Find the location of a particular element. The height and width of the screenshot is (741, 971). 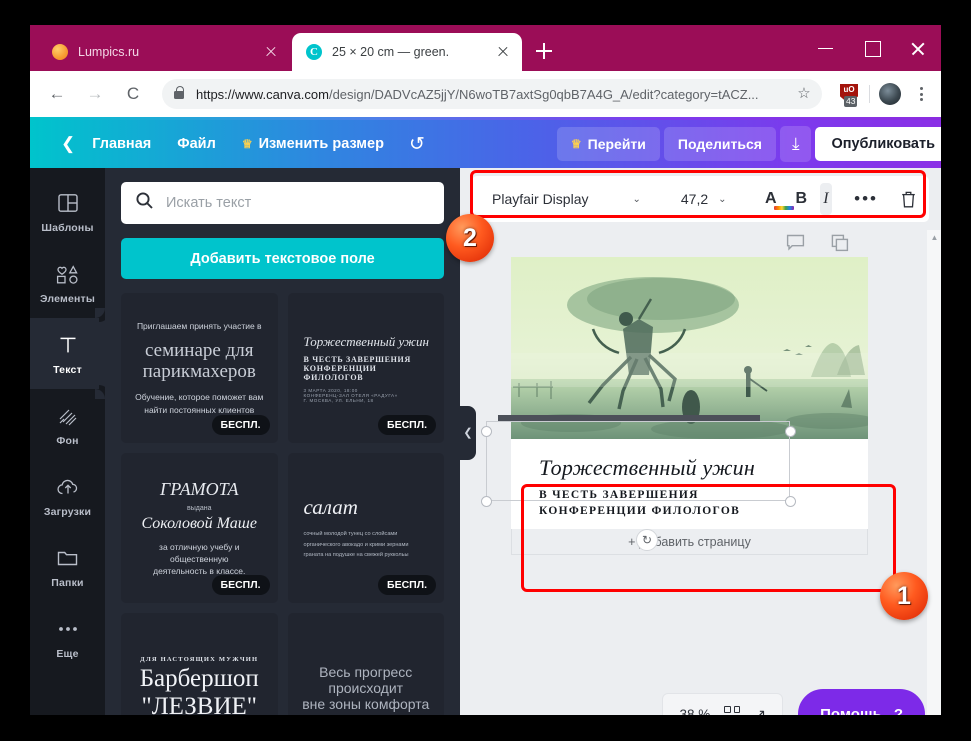

card-line: Обучение, которое поможет вам is located at coordinates (199, 397).